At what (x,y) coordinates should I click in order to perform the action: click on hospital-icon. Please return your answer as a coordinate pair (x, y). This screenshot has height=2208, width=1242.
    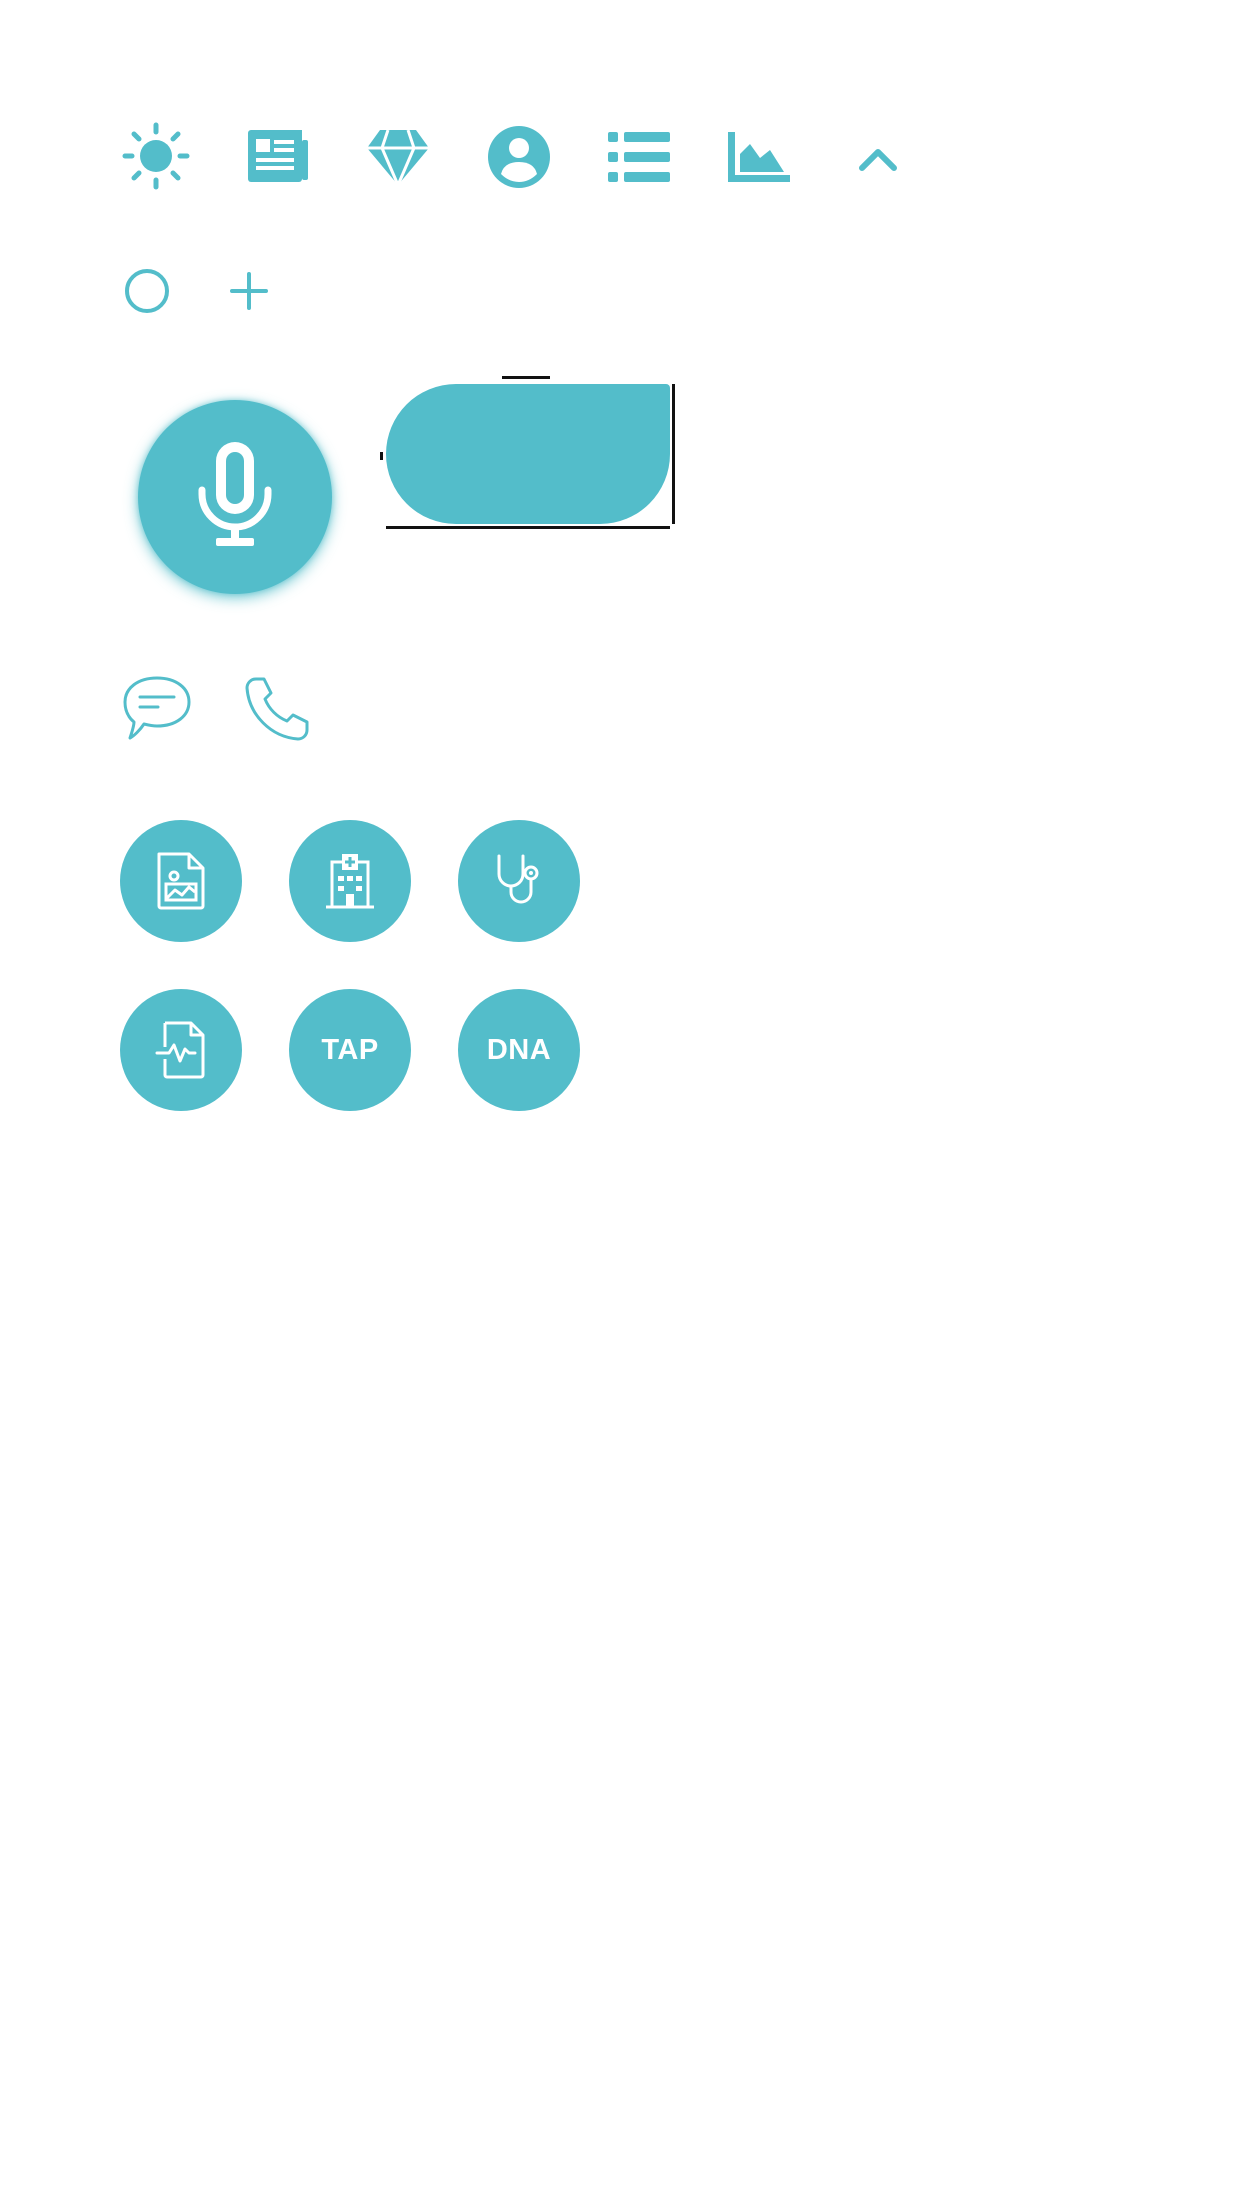
    Looking at the image, I should click on (350, 881).